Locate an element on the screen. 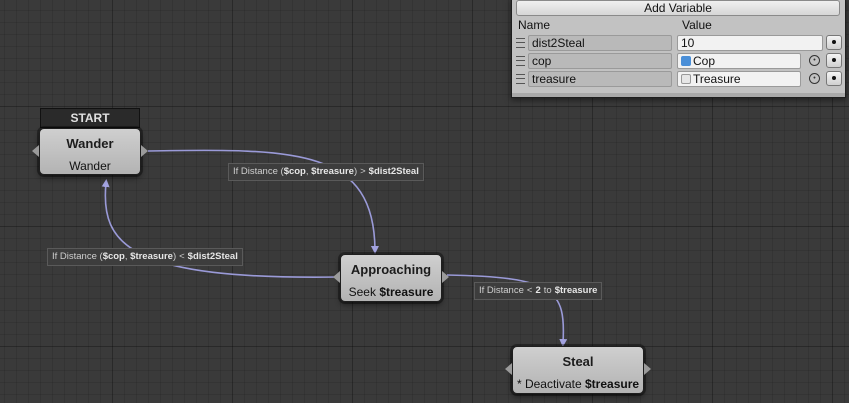  object-name: Cop is located at coordinates (704, 61).